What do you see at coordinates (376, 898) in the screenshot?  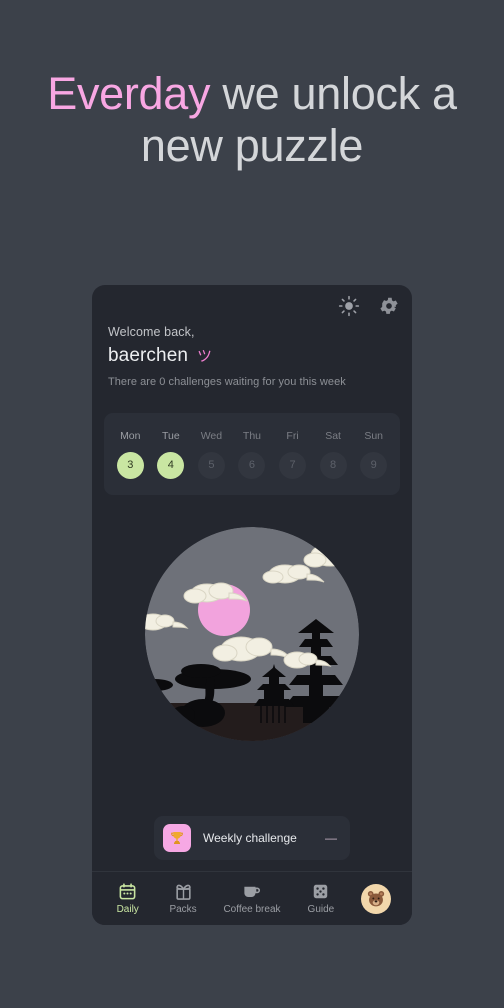 I see `bear-avatar` at bounding box center [376, 898].